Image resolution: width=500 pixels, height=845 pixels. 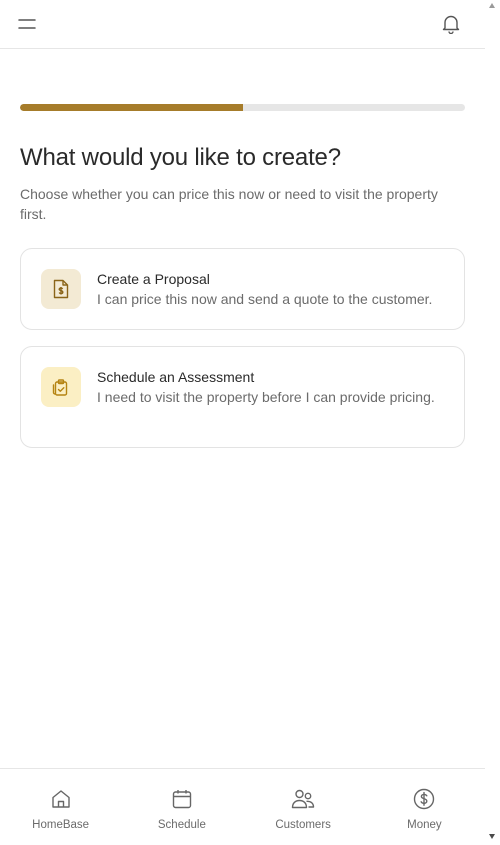 I want to click on option-title: Schedule an Assessment, so click(x=176, y=377).